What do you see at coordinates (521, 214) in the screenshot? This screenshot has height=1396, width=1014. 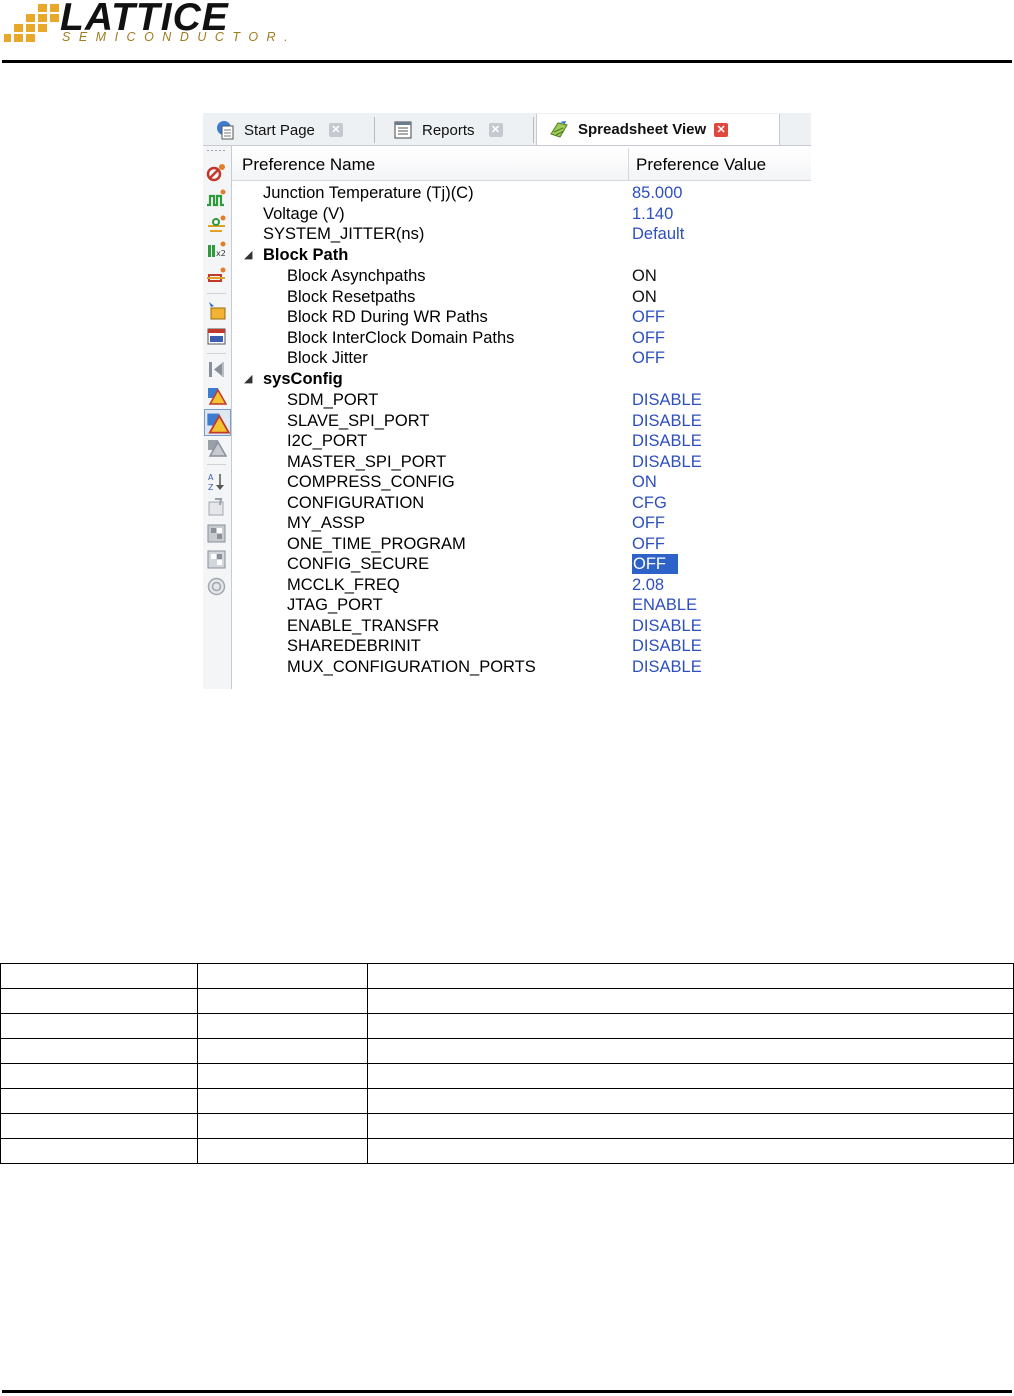 I see `preference-row: Voltage (V) 1.140` at bounding box center [521, 214].